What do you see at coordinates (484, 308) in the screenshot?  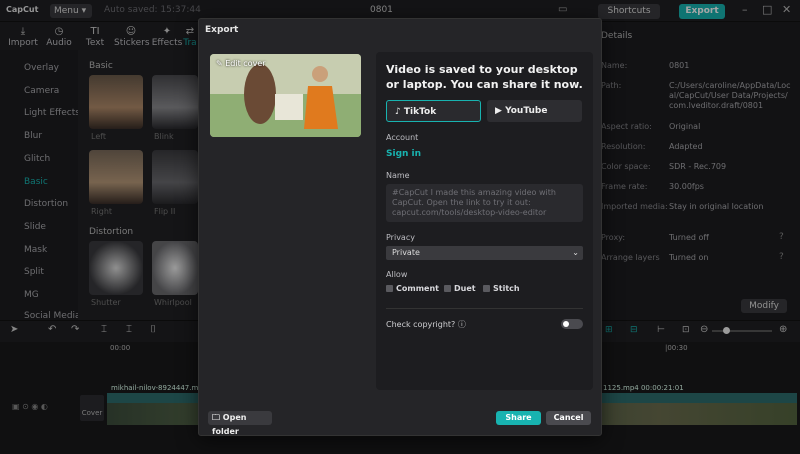 I see `divider` at bounding box center [484, 308].